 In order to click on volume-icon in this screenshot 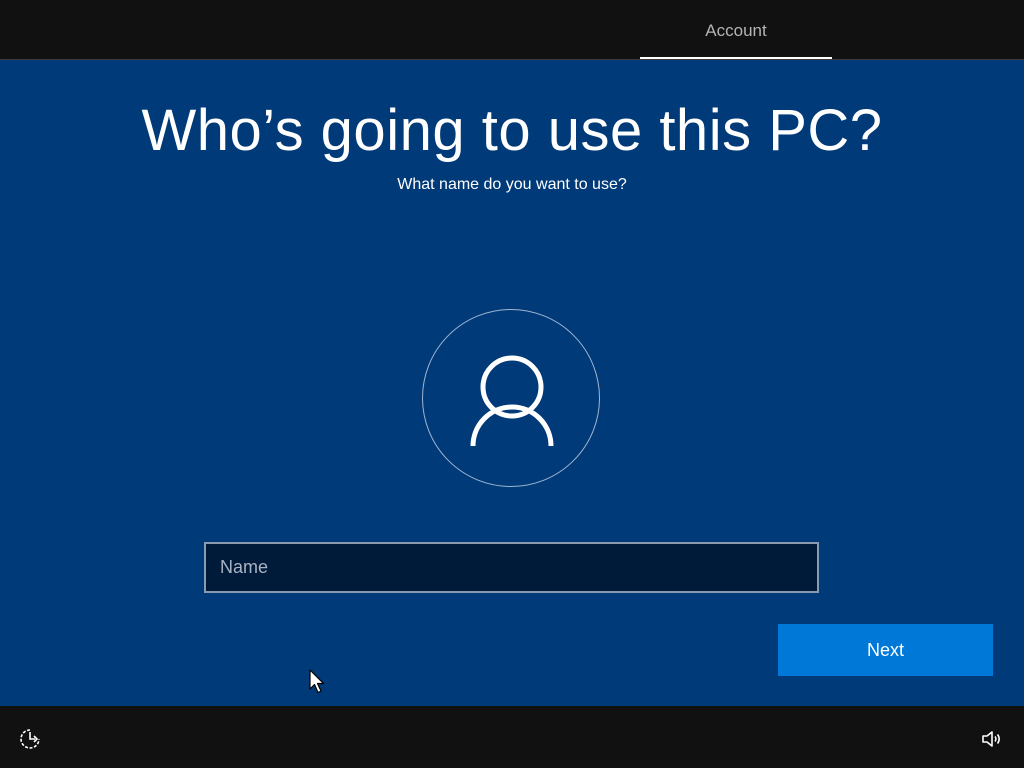, I will do `click(991, 739)`.